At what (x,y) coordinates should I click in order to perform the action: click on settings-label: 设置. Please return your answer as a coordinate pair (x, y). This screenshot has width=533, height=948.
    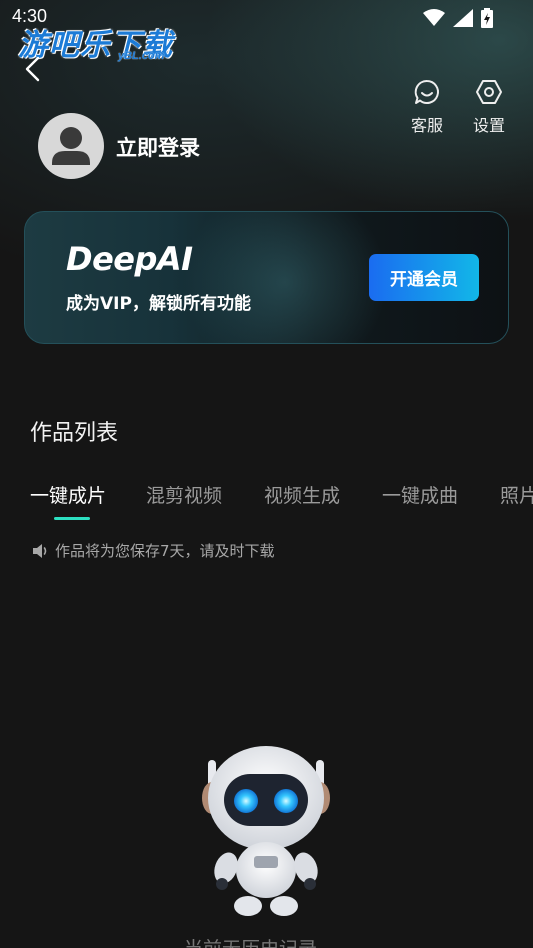
    Looking at the image, I should click on (488, 125).